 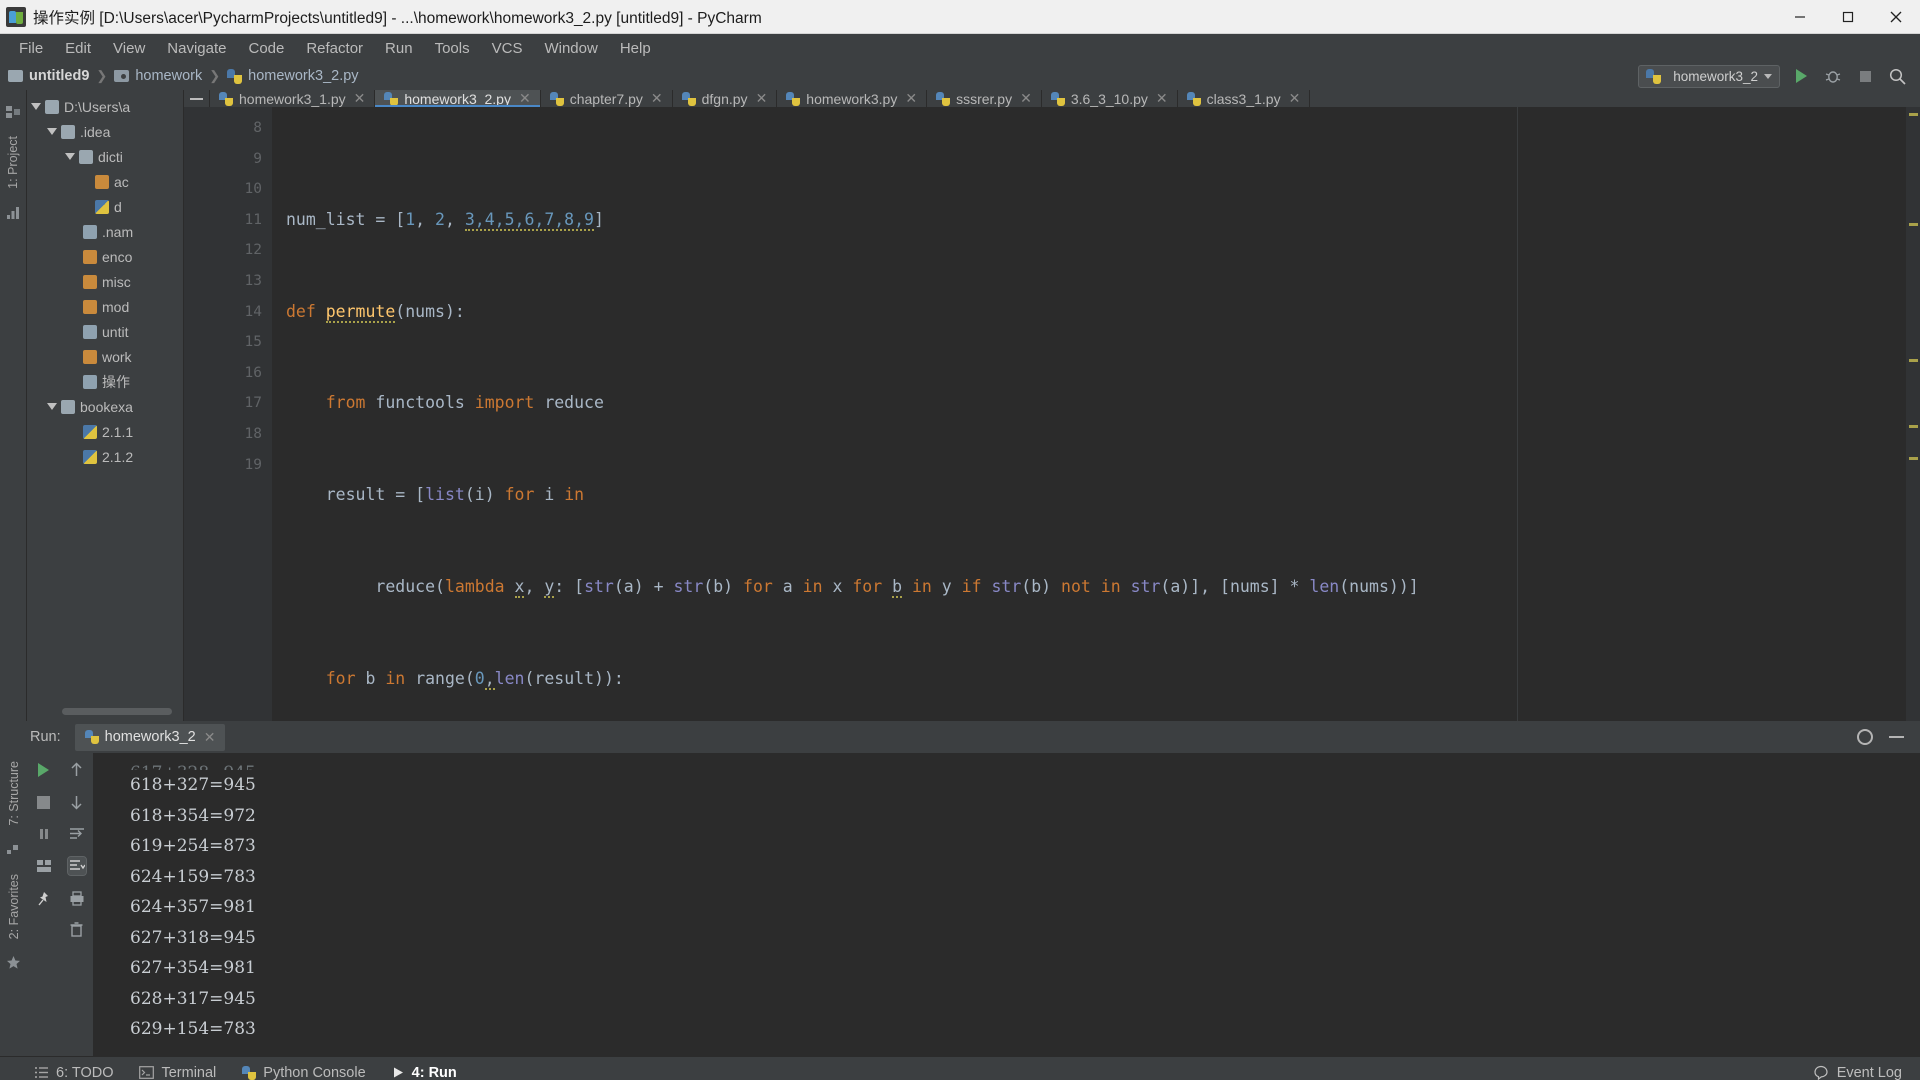 What do you see at coordinates (105, 306) in the screenshot?
I see `tree-row: mod` at bounding box center [105, 306].